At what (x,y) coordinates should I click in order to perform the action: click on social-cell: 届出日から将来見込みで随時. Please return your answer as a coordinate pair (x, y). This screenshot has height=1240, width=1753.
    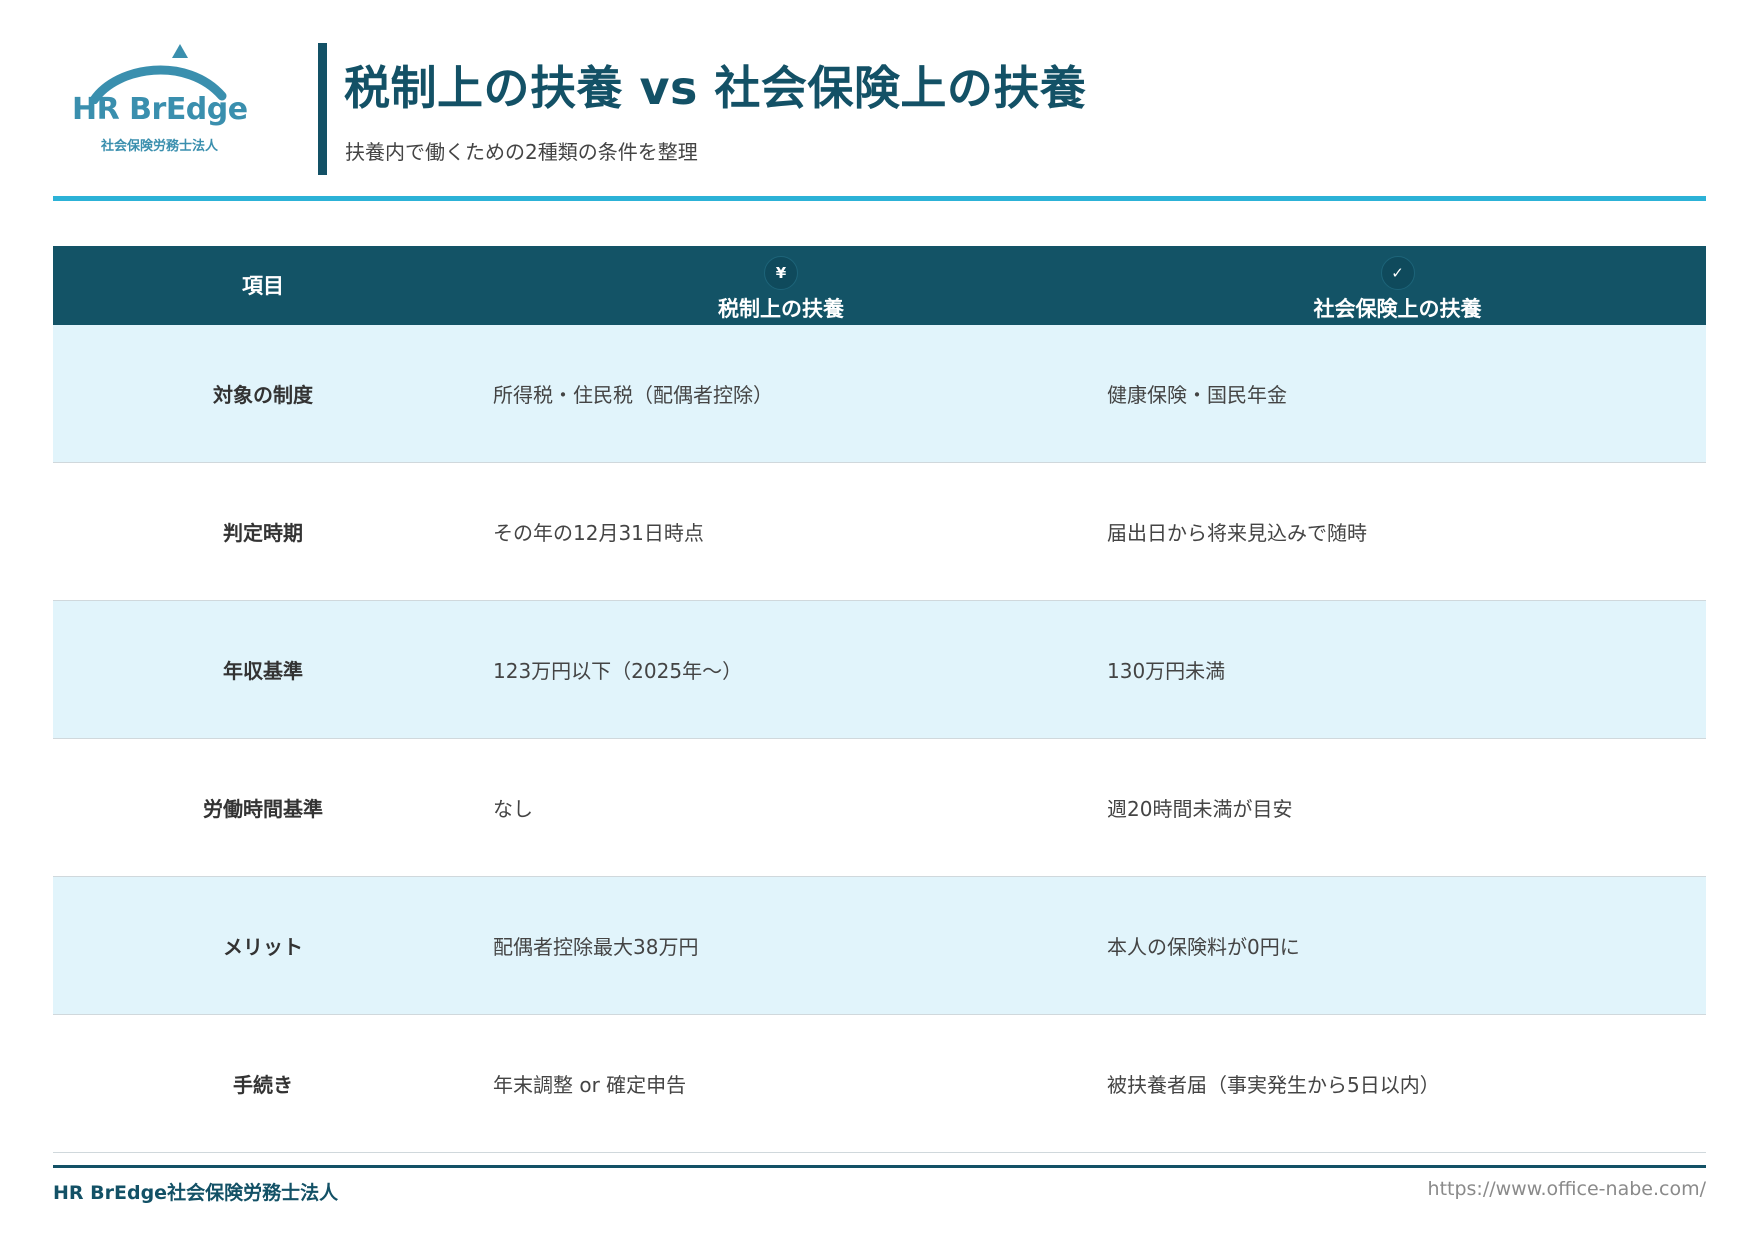
    Looking at the image, I should click on (1237, 533).